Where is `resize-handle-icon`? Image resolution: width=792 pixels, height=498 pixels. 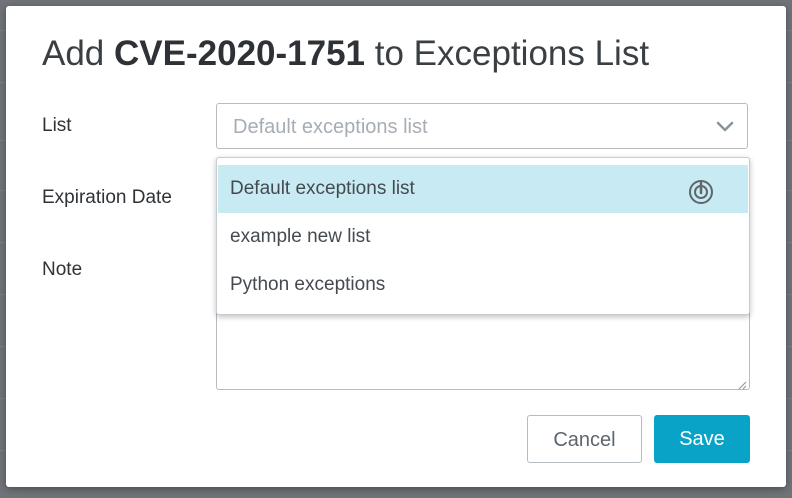
resize-handle-icon is located at coordinates (742, 383).